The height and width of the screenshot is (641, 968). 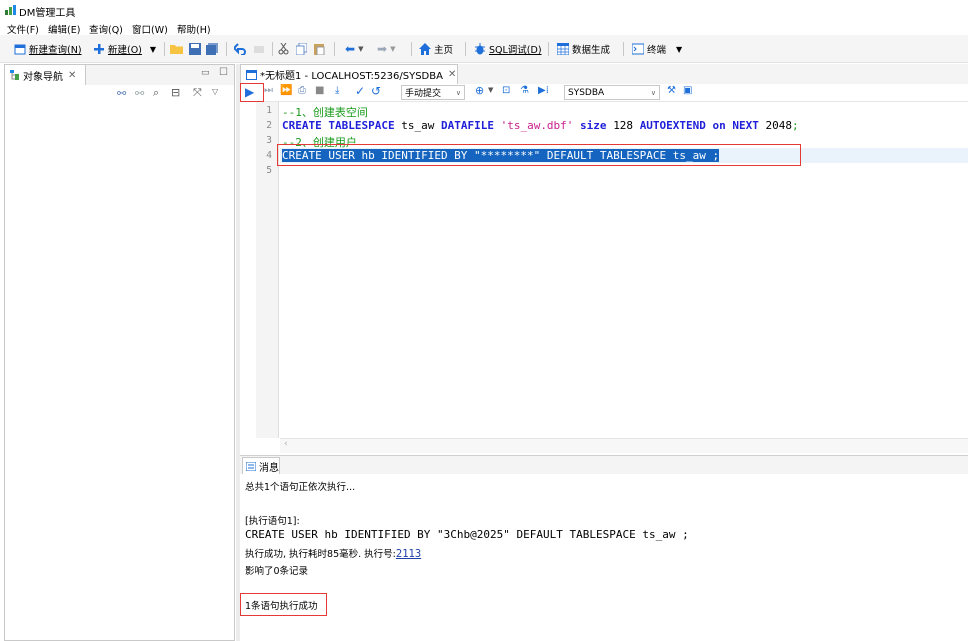 What do you see at coordinates (269, 170) in the screenshot?
I see `line-number: 5` at bounding box center [269, 170].